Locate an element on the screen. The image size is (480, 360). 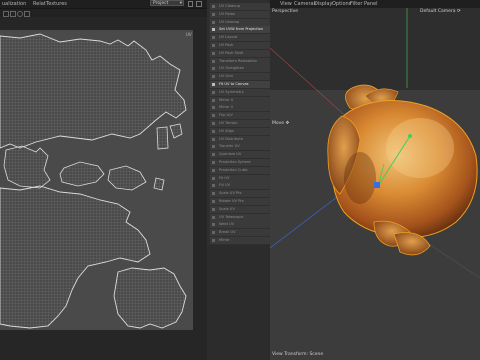
menu-visualization: ualization is located at coordinates (14, 4).